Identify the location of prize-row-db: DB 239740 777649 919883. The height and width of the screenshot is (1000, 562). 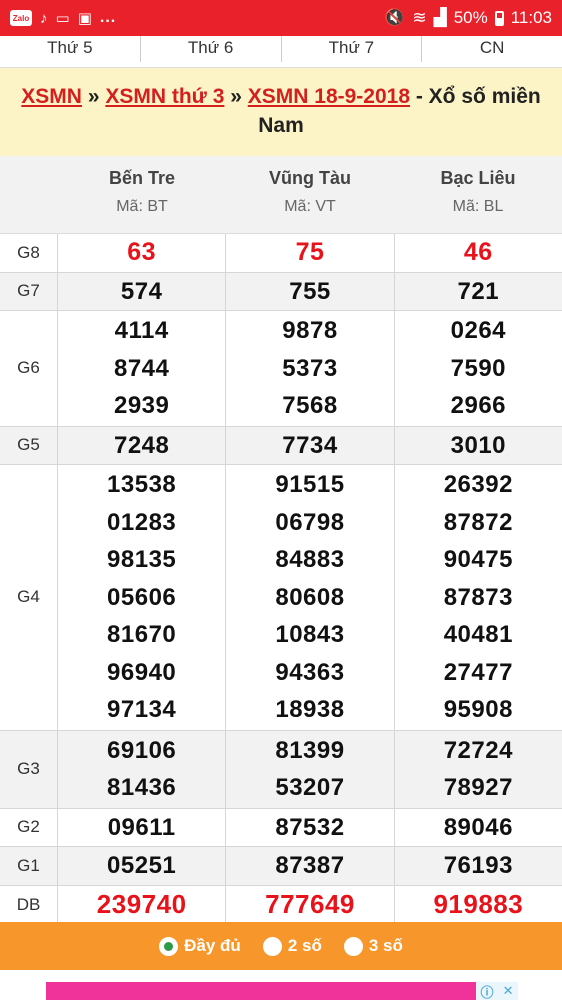
(281, 905).